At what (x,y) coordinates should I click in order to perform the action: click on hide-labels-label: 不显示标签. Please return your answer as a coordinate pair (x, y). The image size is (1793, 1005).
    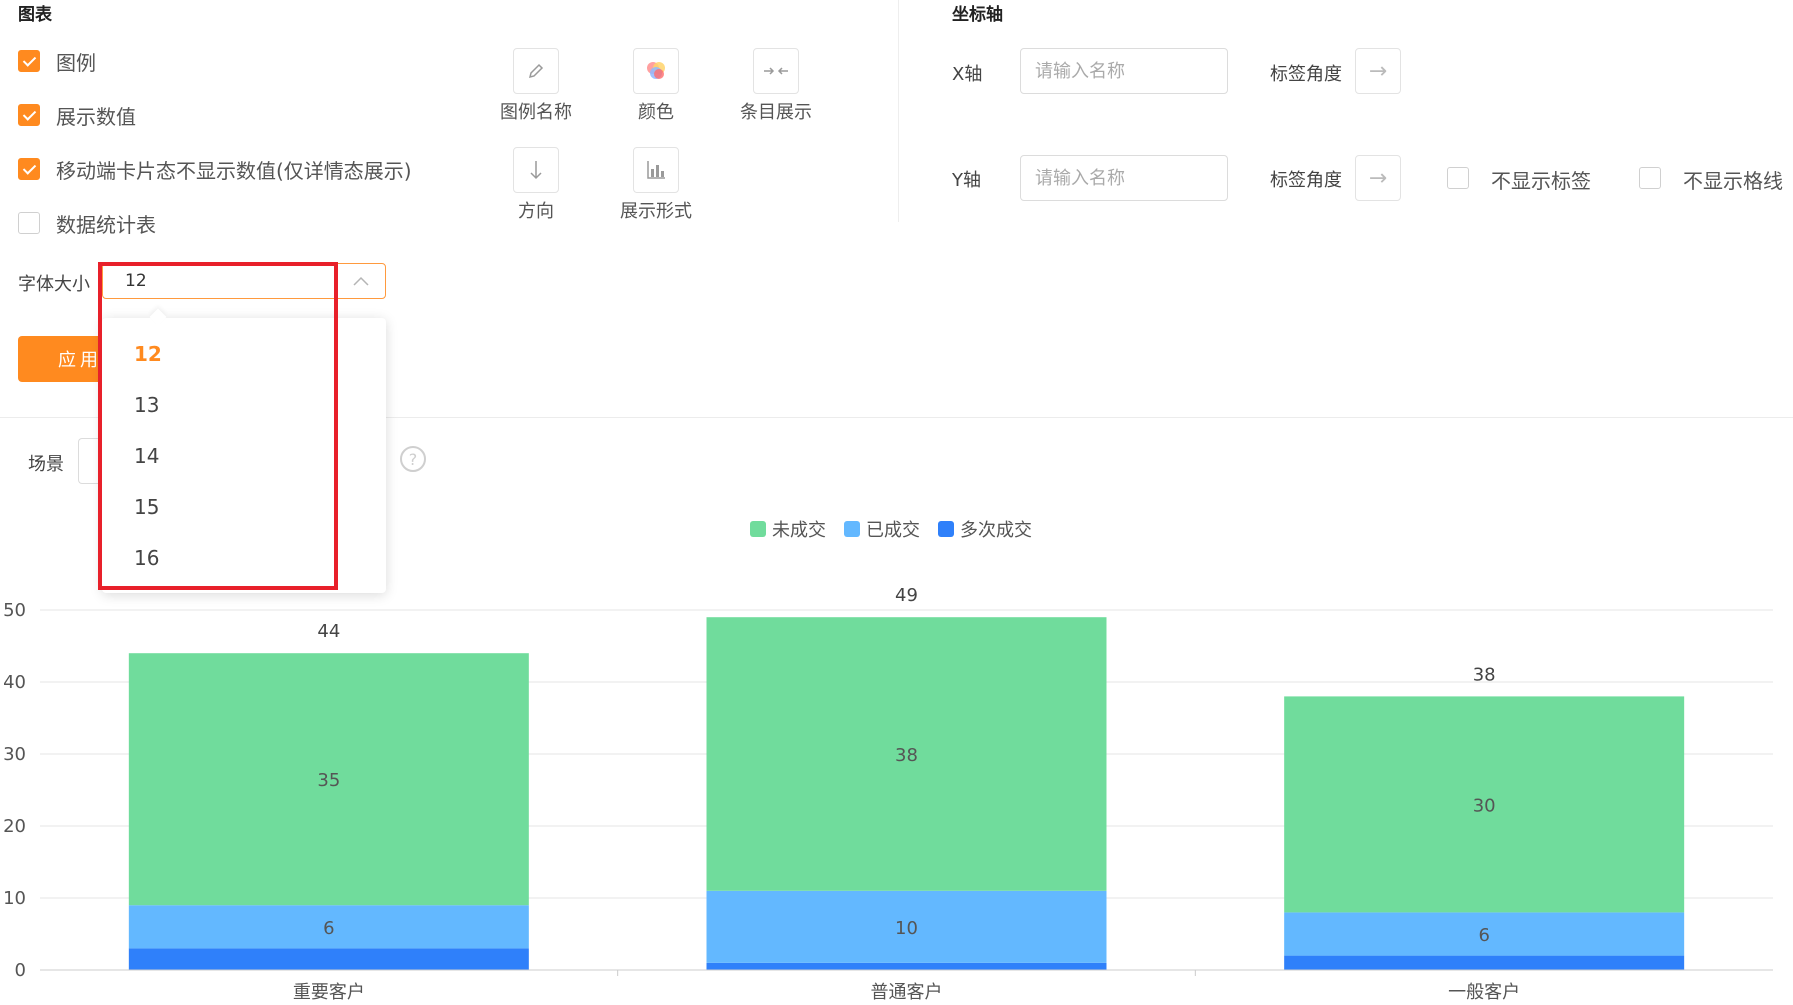
    Looking at the image, I should click on (1541, 181).